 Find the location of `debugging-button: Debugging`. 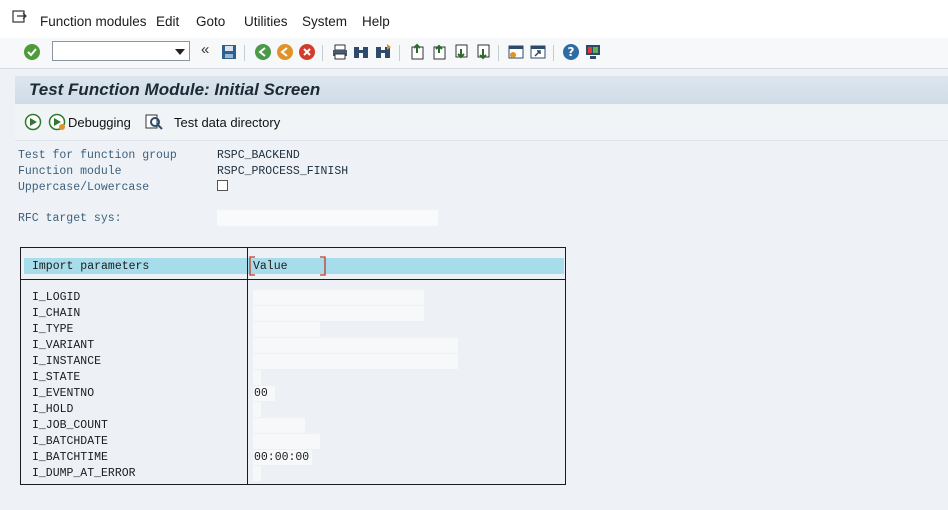

debugging-button: Debugging is located at coordinates (90, 123).